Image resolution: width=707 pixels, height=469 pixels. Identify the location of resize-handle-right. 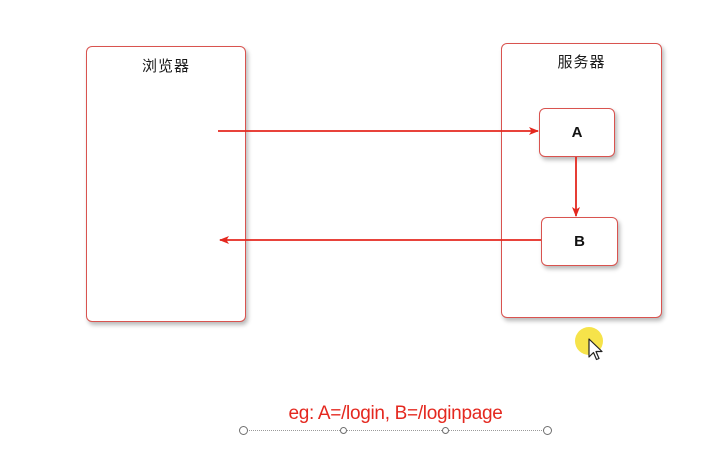
(547, 430).